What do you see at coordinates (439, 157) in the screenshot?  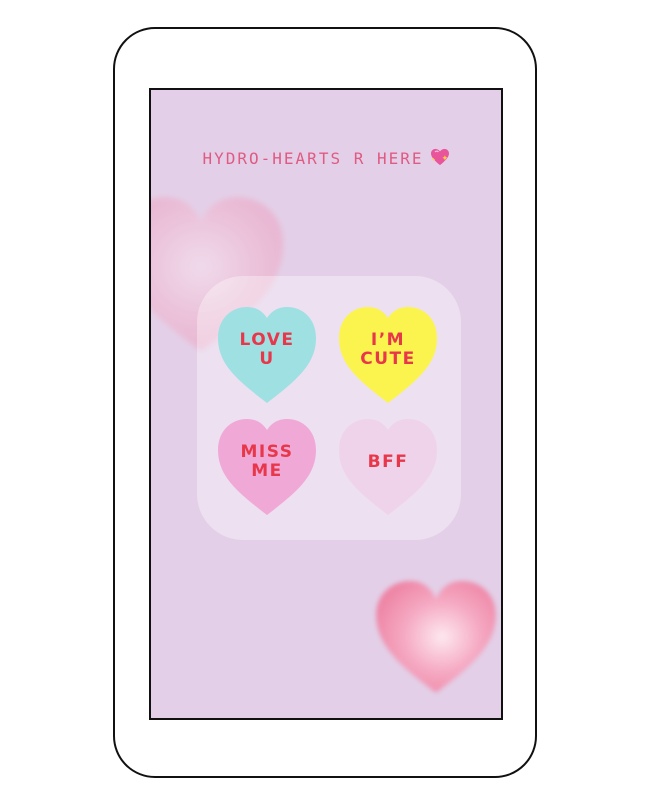 I see `sparkling-heart-icon` at bounding box center [439, 157].